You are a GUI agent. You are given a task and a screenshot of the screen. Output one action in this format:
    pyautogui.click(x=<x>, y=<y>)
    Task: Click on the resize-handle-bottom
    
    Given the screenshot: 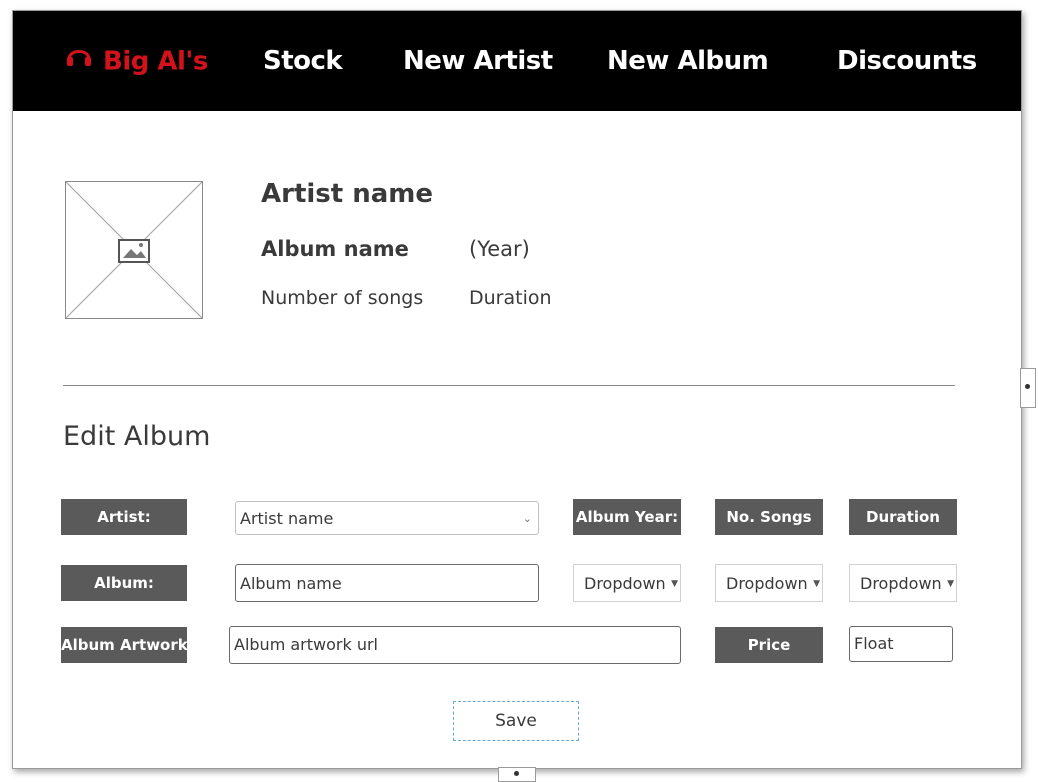 What is the action you would take?
    pyautogui.click(x=517, y=774)
    